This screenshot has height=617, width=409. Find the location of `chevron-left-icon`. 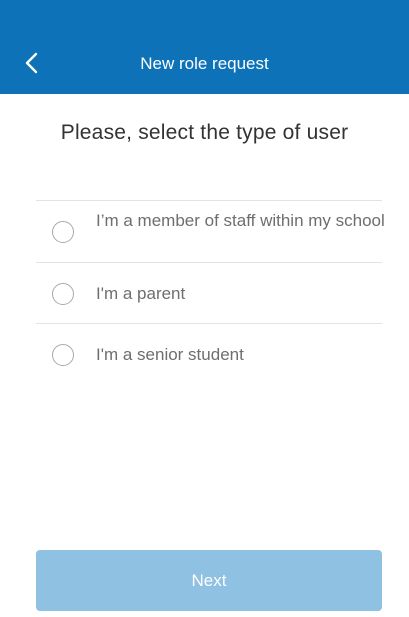

chevron-left-icon is located at coordinates (31, 63).